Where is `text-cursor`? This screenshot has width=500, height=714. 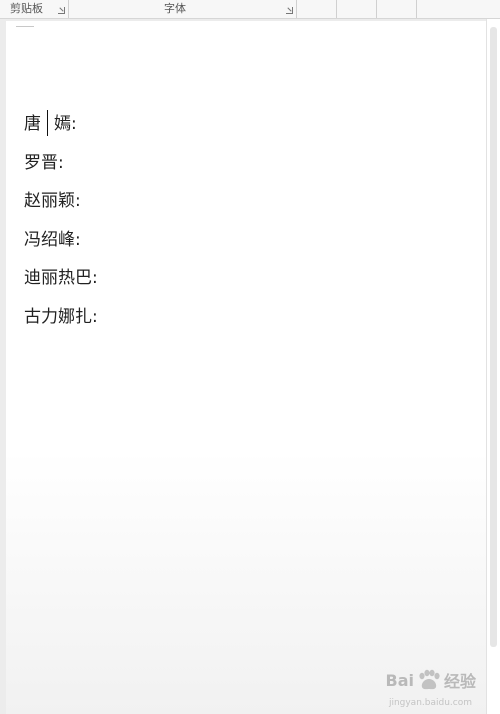 text-cursor is located at coordinates (47, 123).